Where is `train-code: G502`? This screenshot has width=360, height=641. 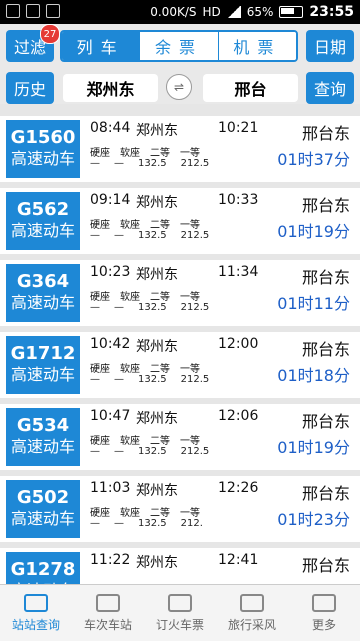
train-code: G502 is located at coordinates (43, 497).